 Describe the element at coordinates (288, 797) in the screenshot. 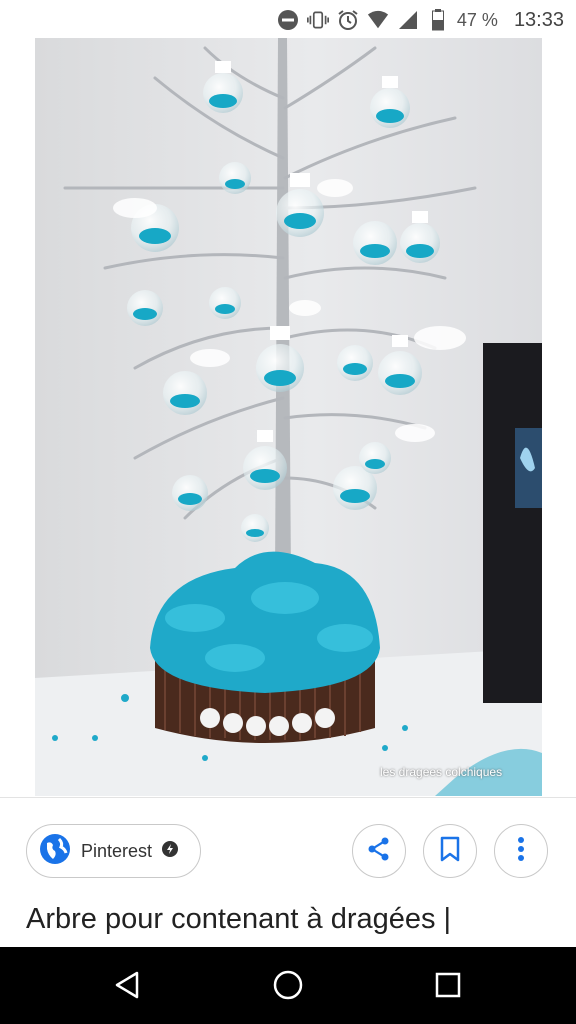

I see `divider` at that location.